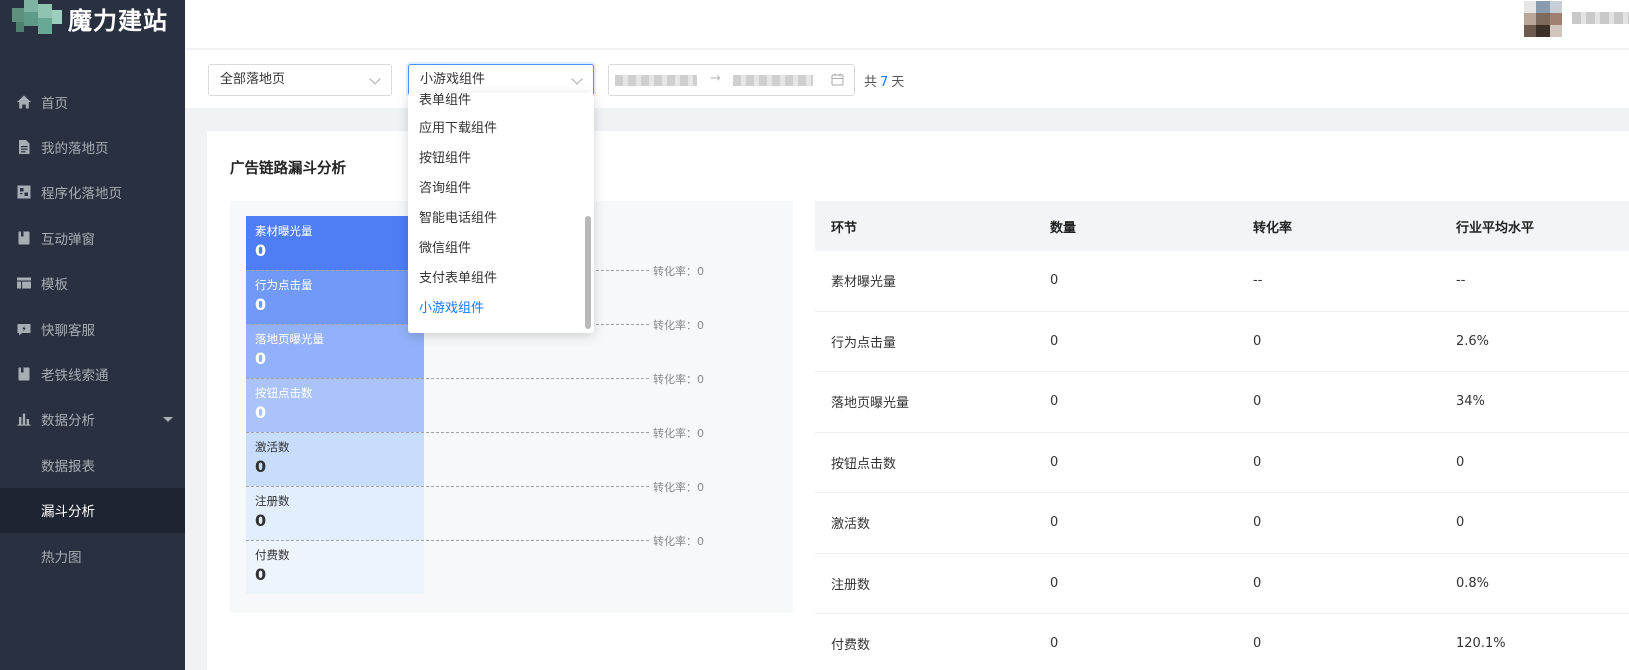 The width and height of the screenshot is (1629, 670). I want to click on dropdown-option-button: 按钮组件, so click(445, 156).